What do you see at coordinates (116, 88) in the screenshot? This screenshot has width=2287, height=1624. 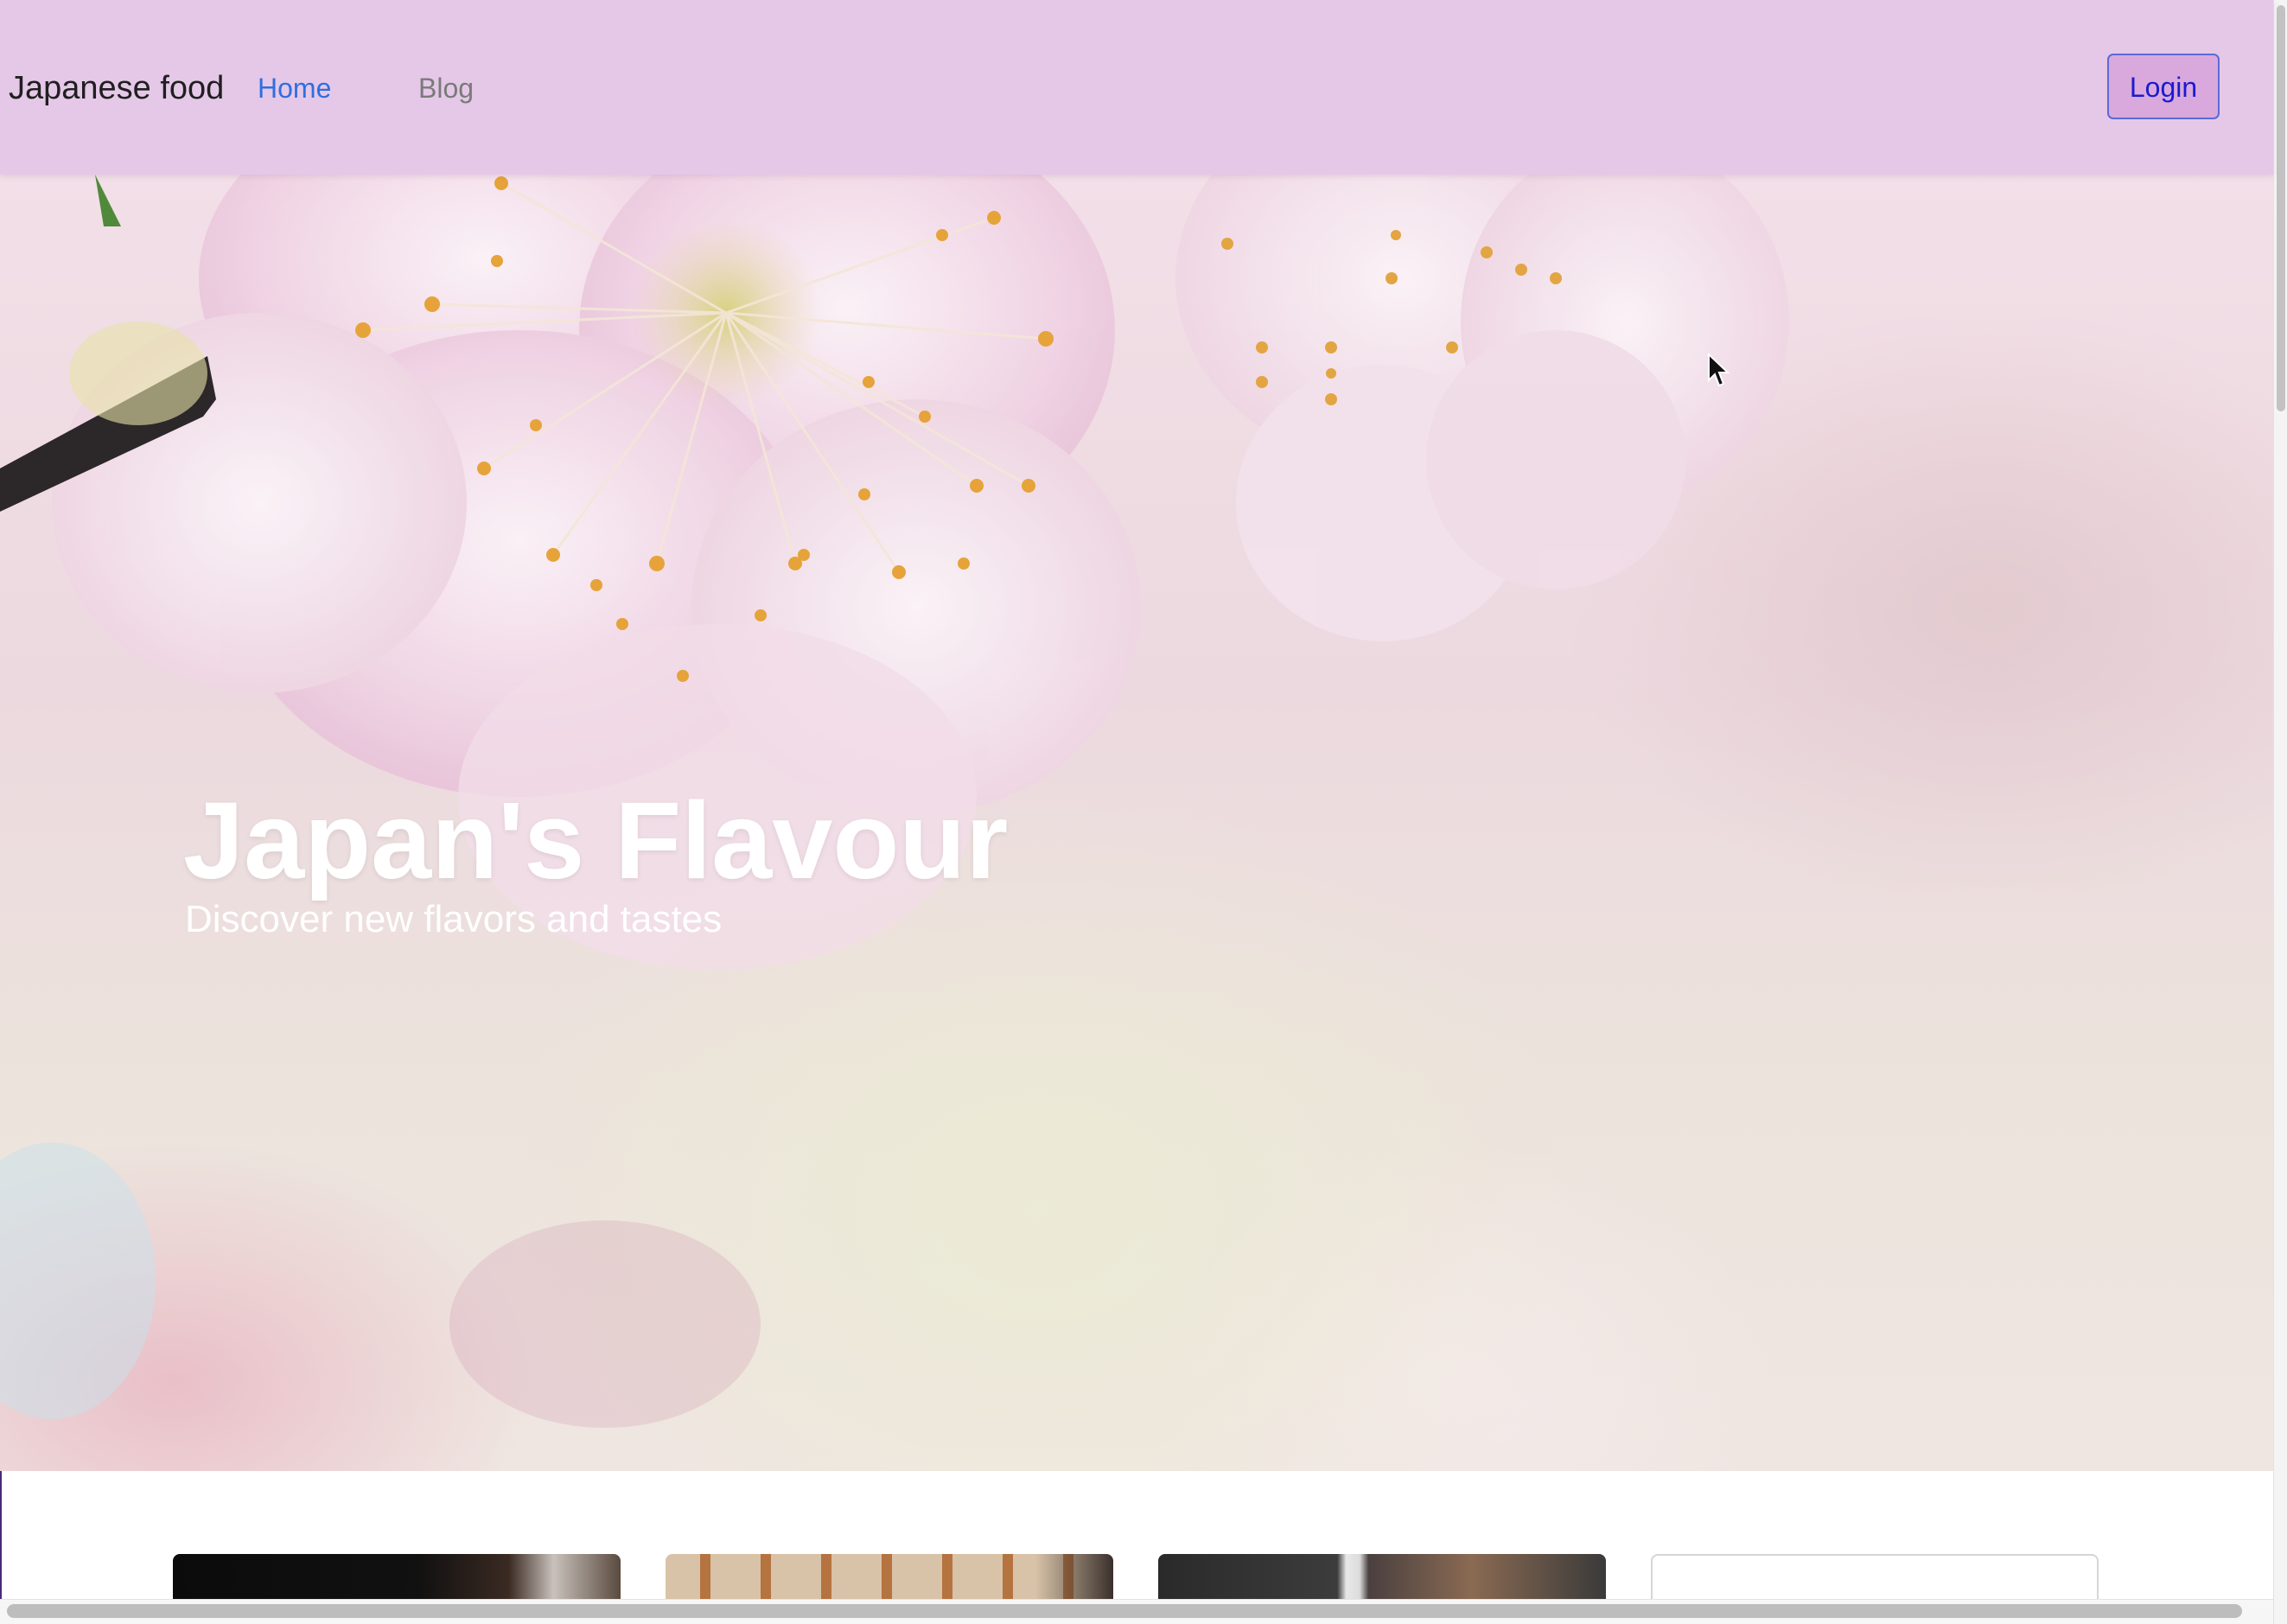 I see `brand-logo: Japanese food` at bounding box center [116, 88].